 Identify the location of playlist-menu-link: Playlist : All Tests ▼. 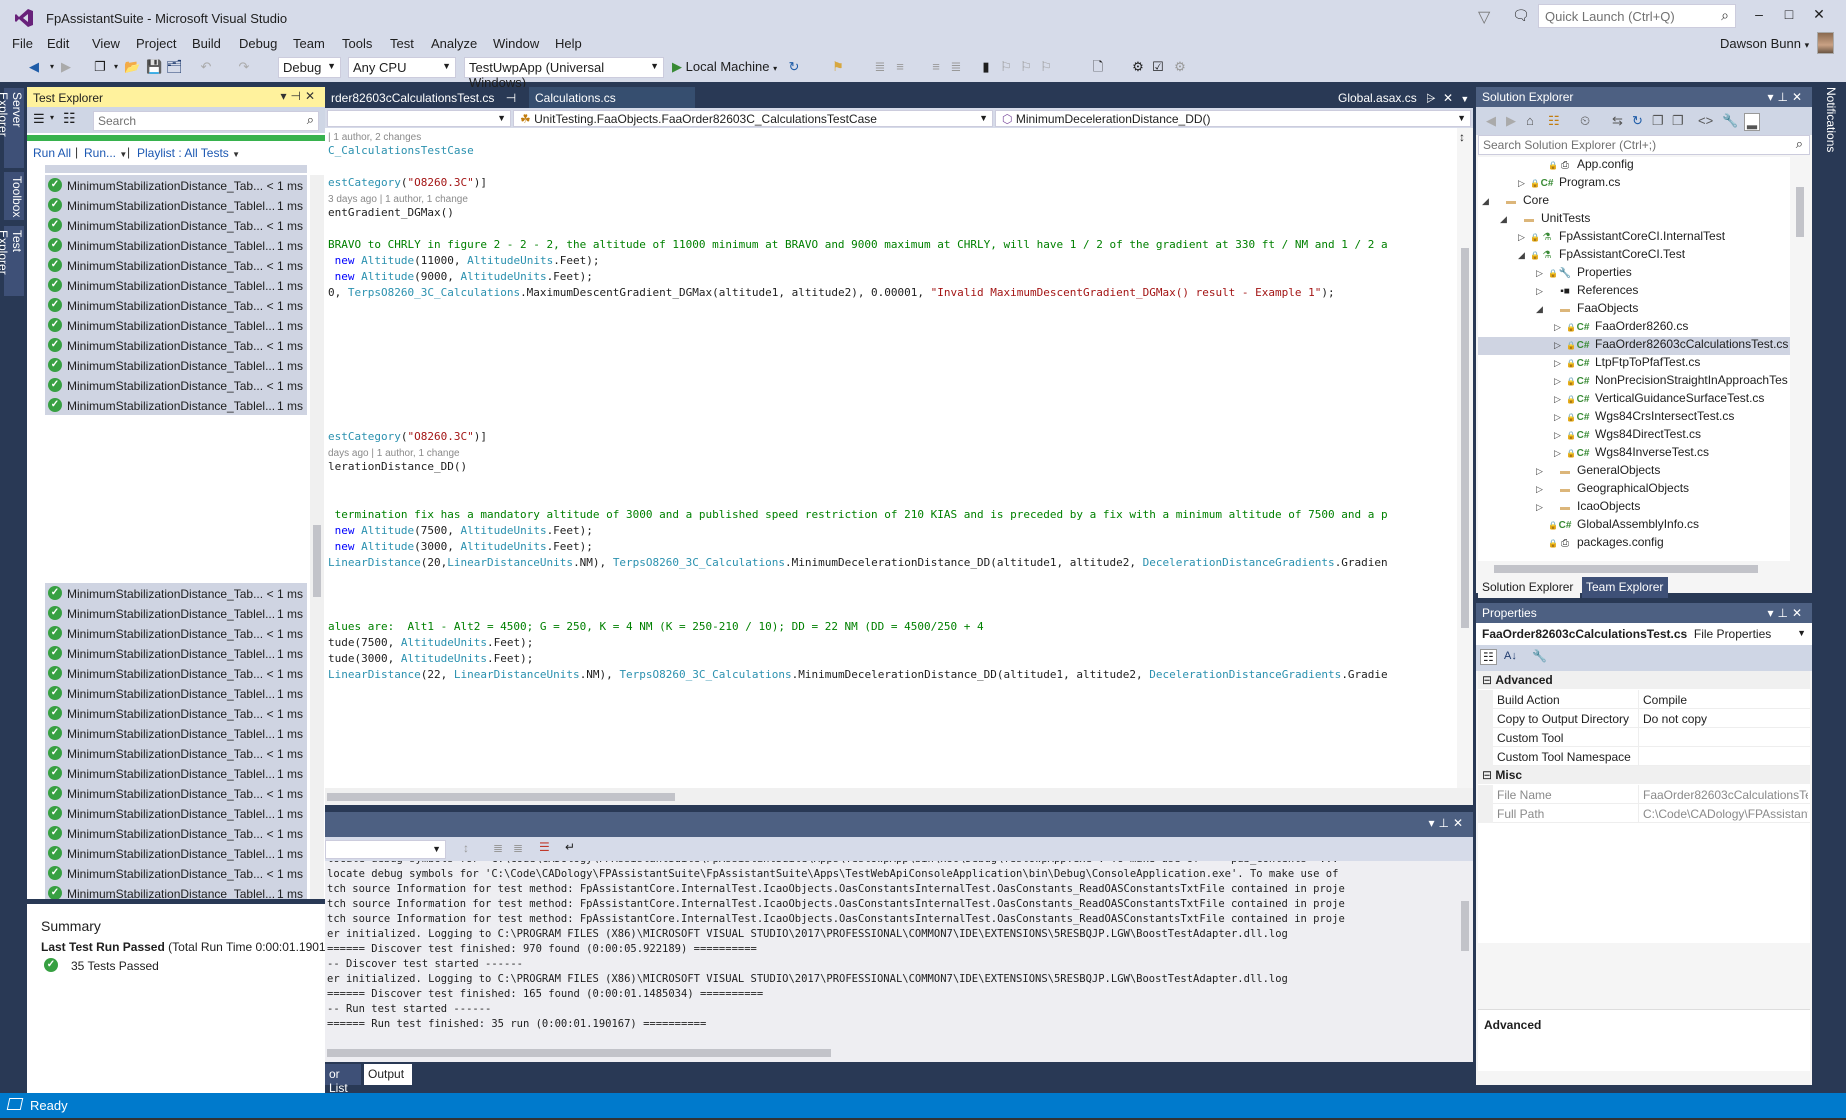
(188, 153).